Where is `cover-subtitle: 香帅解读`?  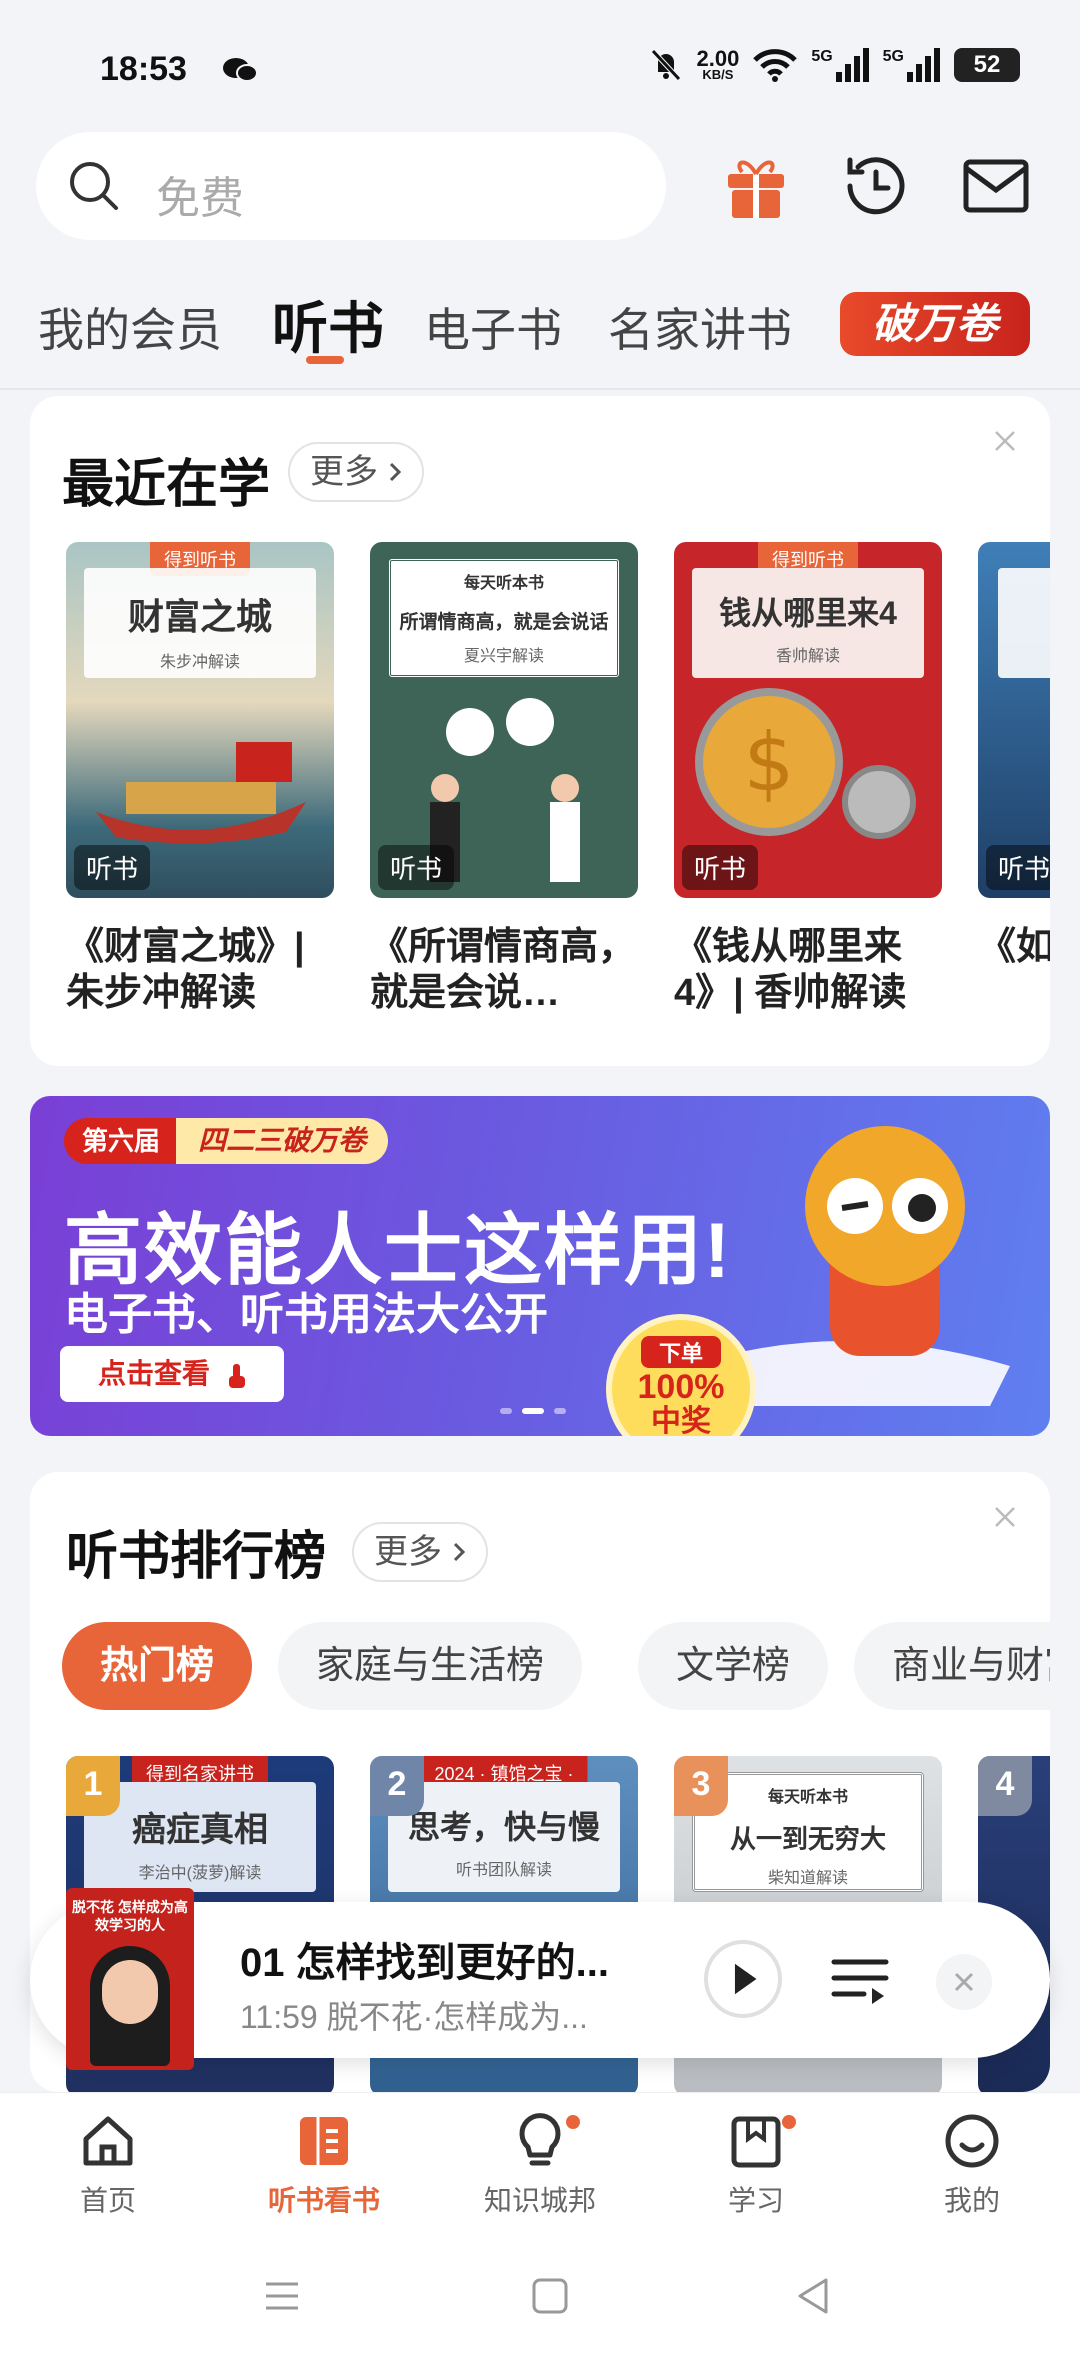
cover-subtitle: 香帅解读 is located at coordinates (807, 656).